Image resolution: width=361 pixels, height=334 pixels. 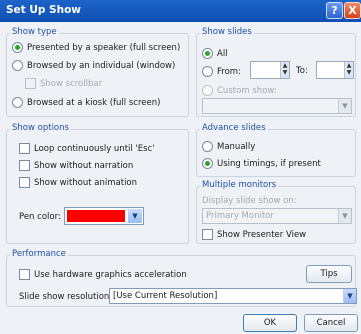 I want to click on without-animation-label: Show without animation, so click(x=86, y=182).